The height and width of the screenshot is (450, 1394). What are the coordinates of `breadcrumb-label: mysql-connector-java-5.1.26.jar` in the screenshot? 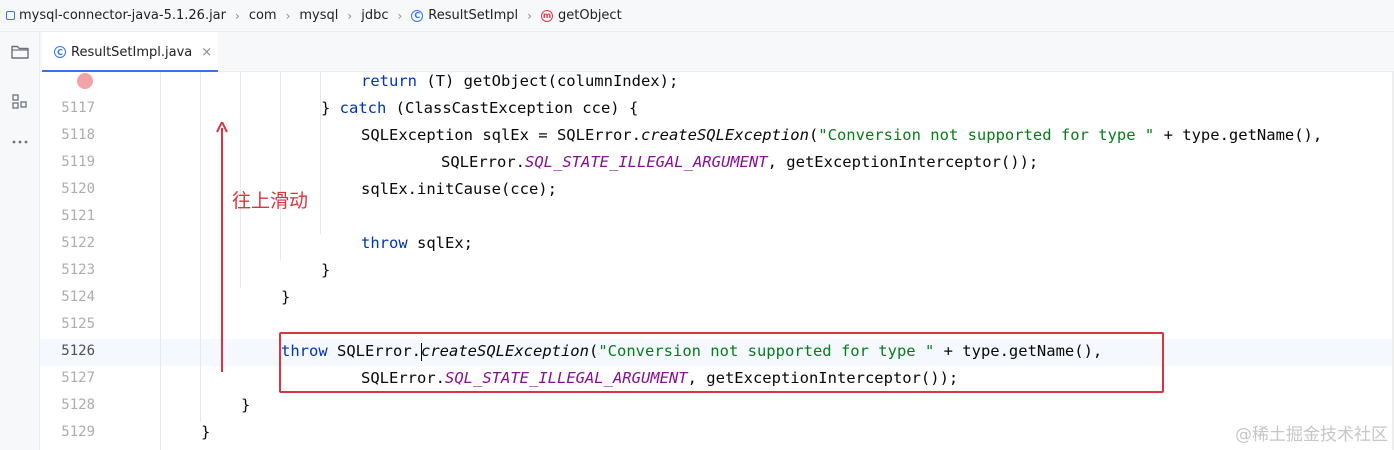 It's located at (122, 15).